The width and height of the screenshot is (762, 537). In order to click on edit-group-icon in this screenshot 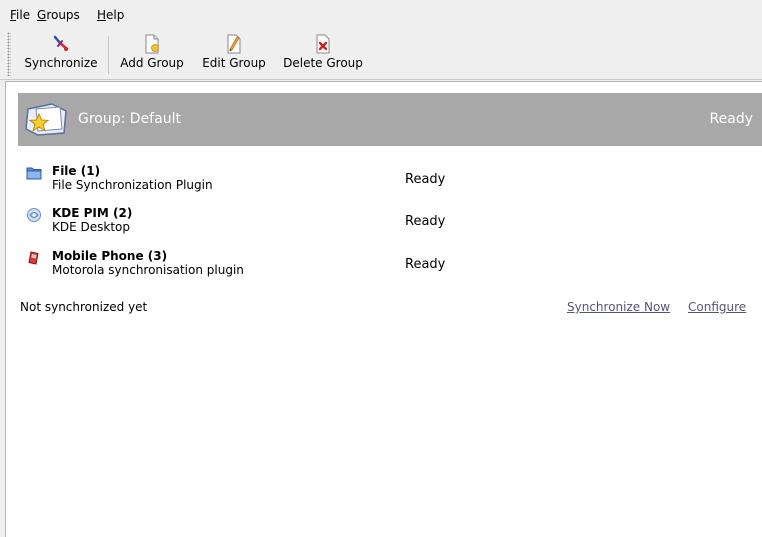, I will do `click(234, 44)`.